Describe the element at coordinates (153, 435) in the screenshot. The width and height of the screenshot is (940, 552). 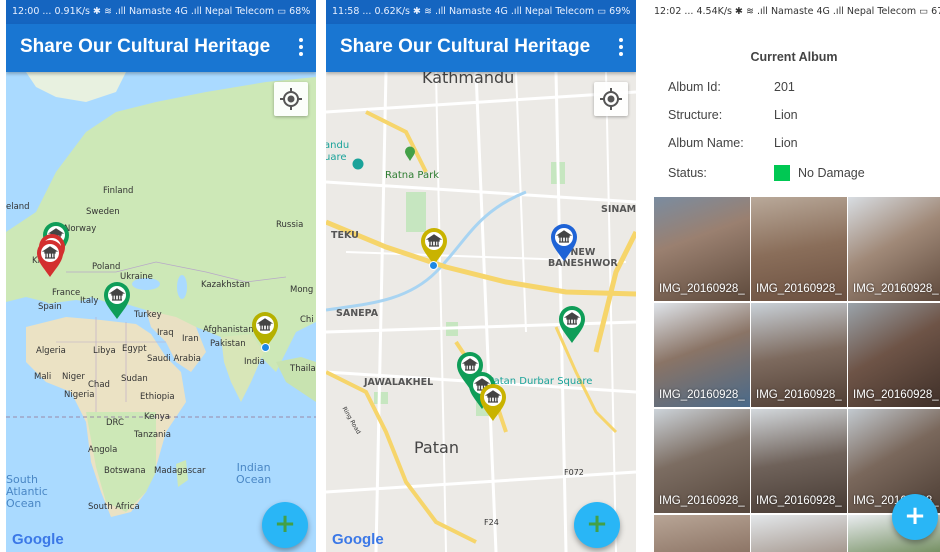
I see `map-label: Tanzania` at that location.